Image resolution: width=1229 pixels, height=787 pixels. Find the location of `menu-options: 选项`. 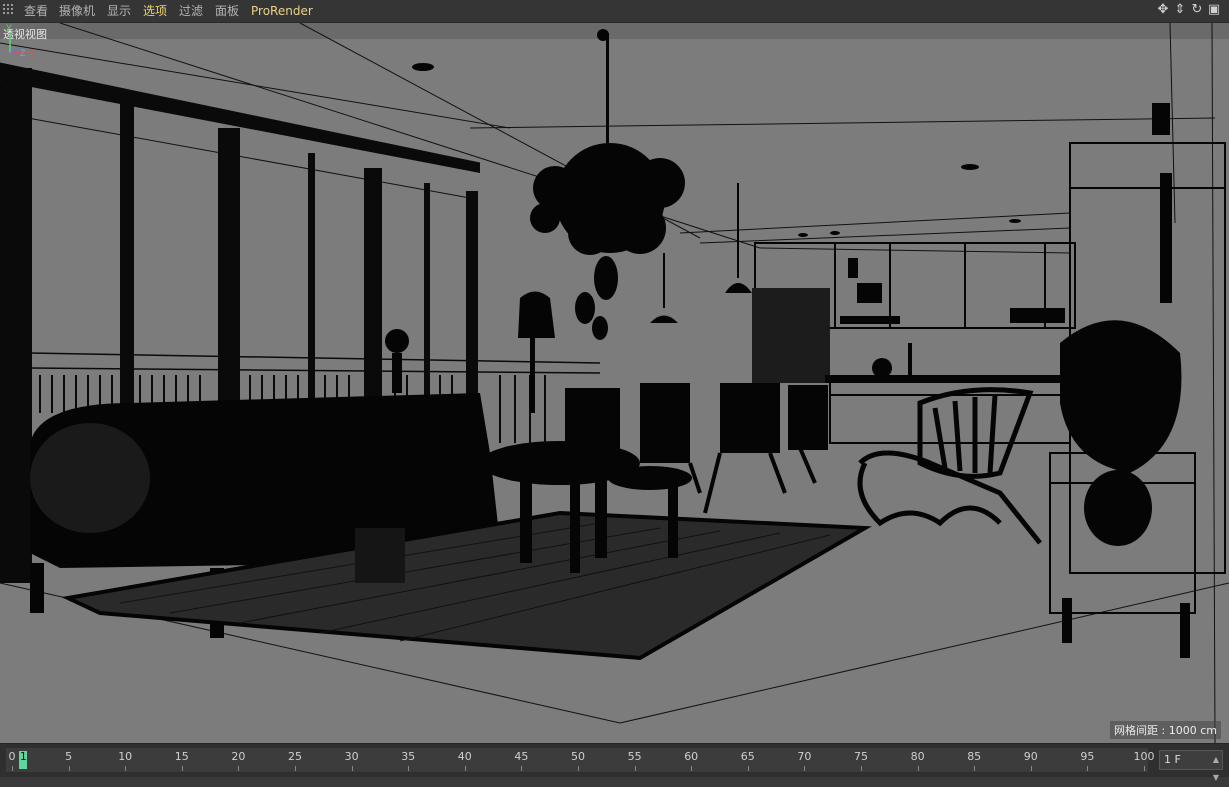

menu-options: 选项 is located at coordinates (155, 11).